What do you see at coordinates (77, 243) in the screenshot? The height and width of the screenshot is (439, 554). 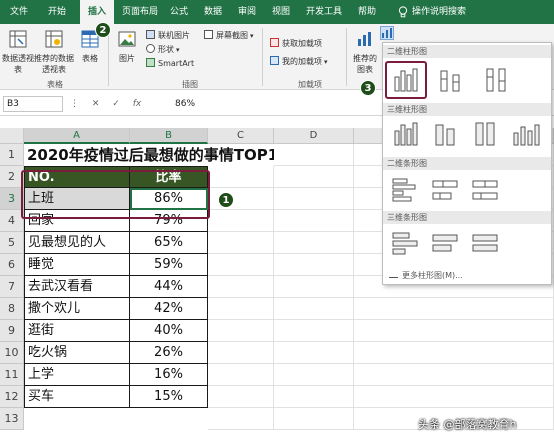 I see `item-cell: 见最想见的人` at bounding box center [77, 243].